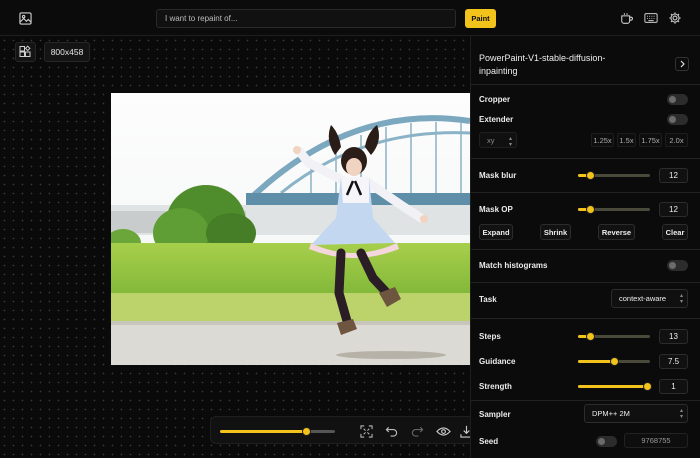  What do you see at coordinates (626, 140) in the screenshot?
I see `scale-button-2: 1.5x` at bounding box center [626, 140].